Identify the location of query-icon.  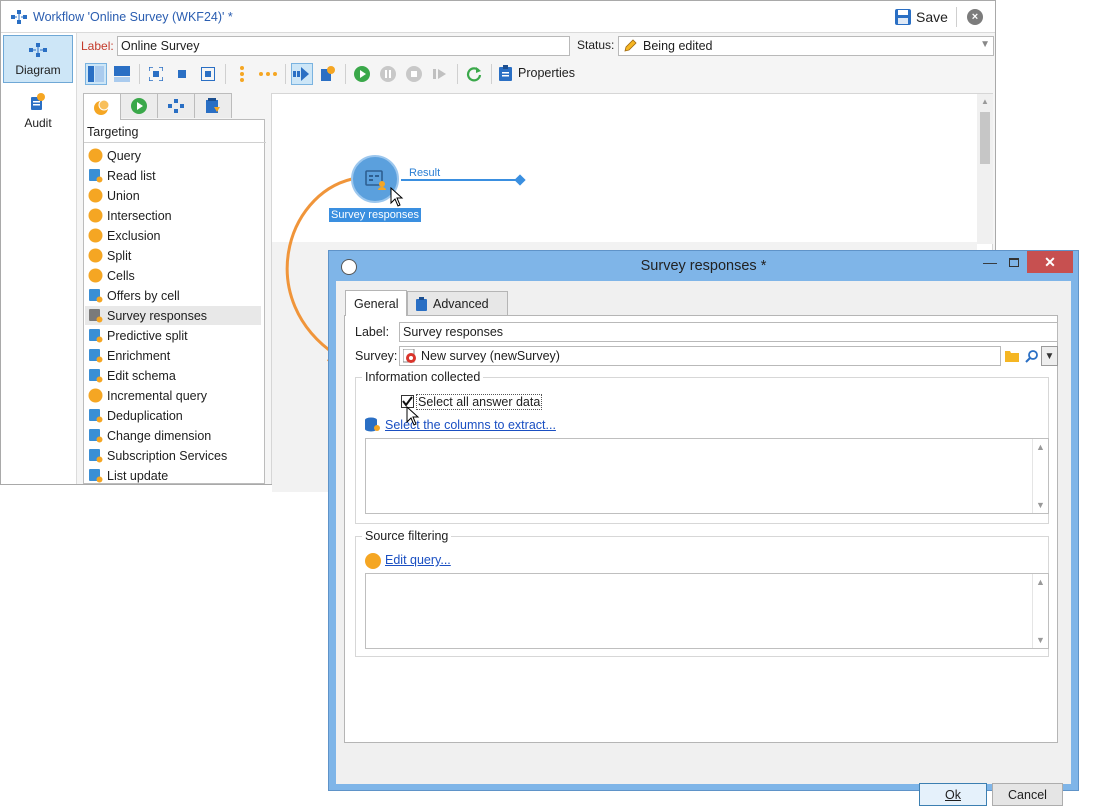
(373, 561).